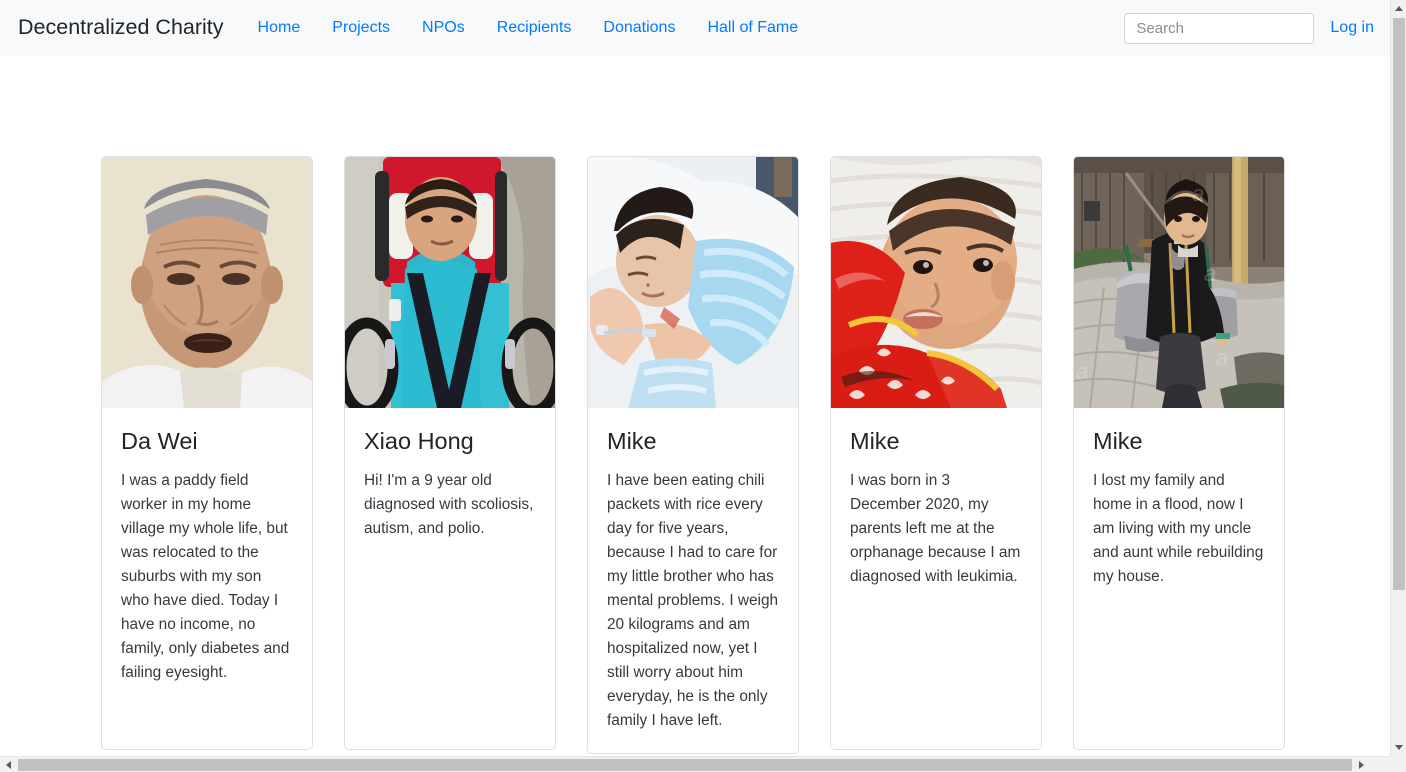  Describe the element at coordinates (1398, 764) in the screenshot. I see `scrollbar-corner` at that location.